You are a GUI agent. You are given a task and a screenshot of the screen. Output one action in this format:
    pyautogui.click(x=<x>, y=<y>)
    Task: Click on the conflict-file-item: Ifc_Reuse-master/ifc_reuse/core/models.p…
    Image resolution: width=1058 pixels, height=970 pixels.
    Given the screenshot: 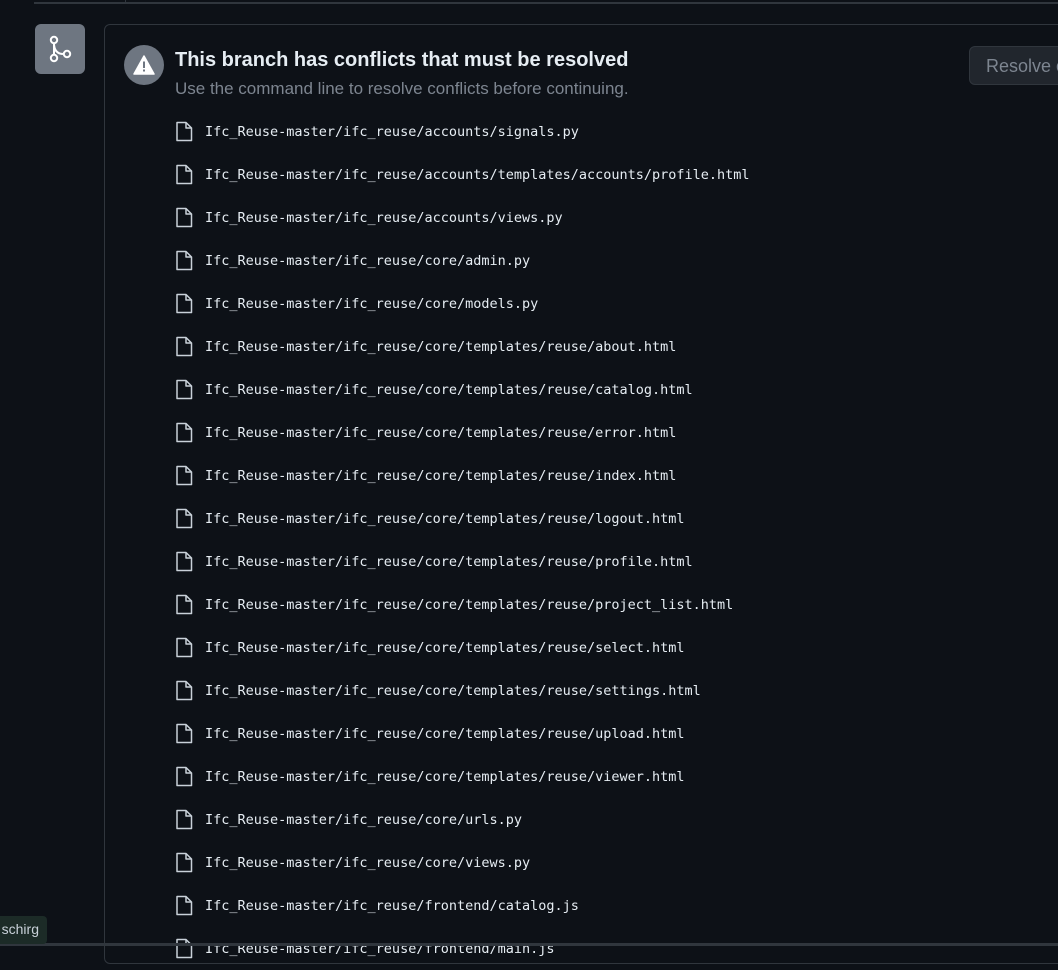 What is the action you would take?
    pyautogui.click(x=595, y=303)
    